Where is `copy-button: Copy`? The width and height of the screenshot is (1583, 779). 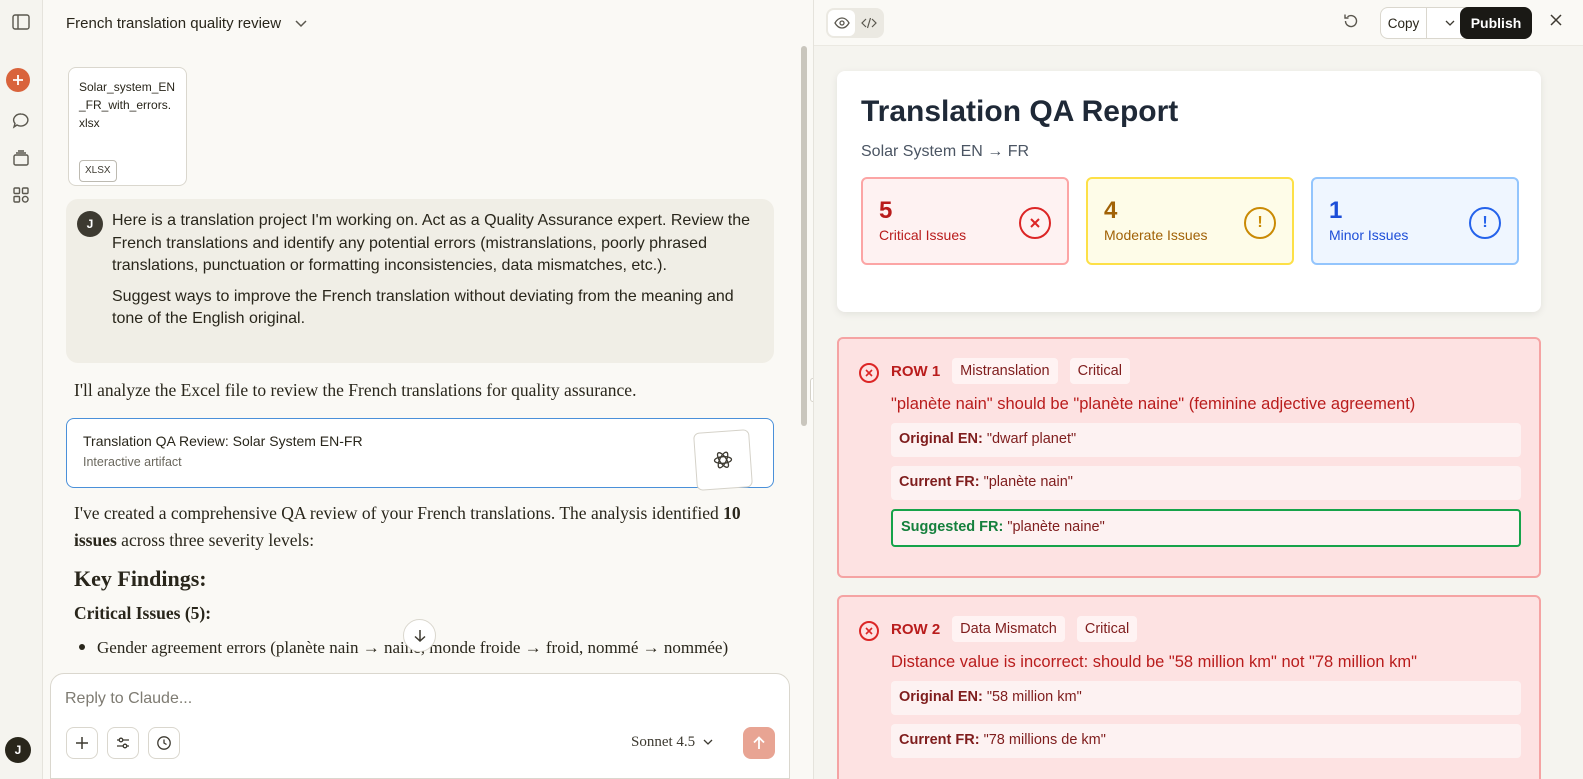
copy-button: Copy is located at coordinates (1404, 23).